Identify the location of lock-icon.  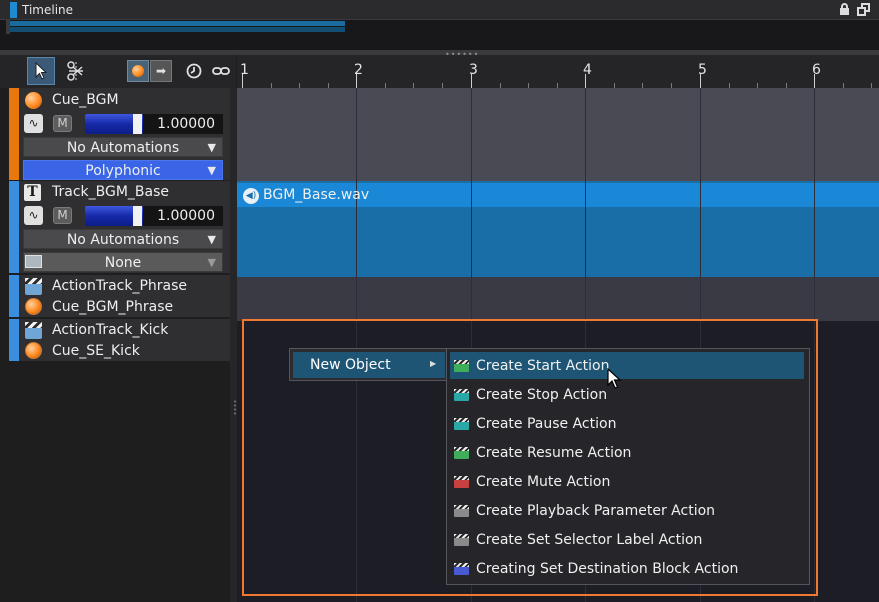
(844, 9).